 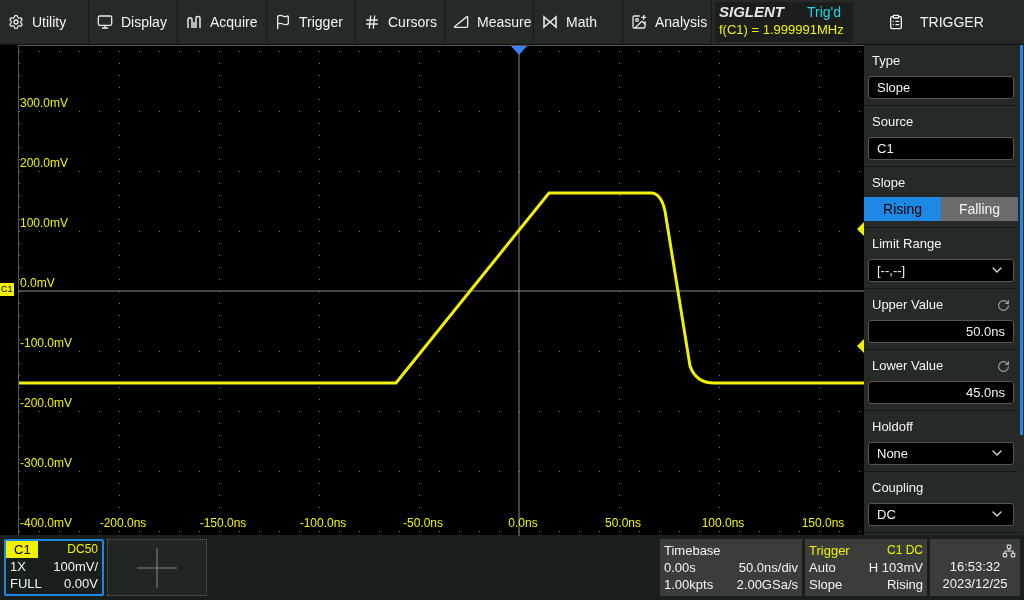 What do you see at coordinates (578, 22) in the screenshot?
I see `menu-button: Math` at bounding box center [578, 22].